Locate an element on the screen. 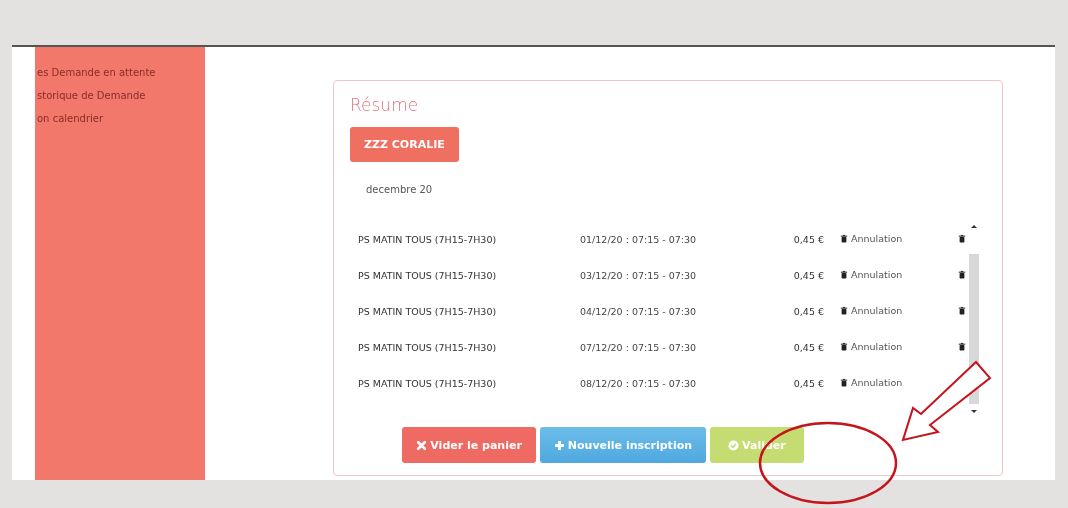 The height and width of the screenshot is (508, 1068). month-label: decembre 20 is located at coordinates (400, 189).